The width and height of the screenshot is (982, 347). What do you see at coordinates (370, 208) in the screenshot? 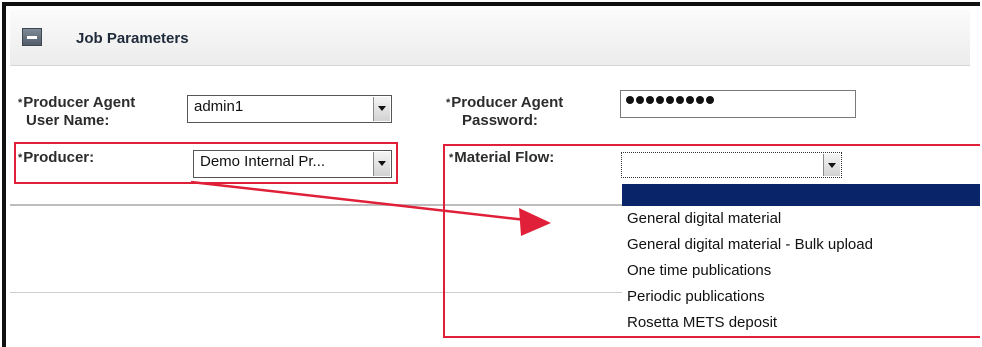
I see `annotation-arrow-icon` at bounding box center [370, 208].